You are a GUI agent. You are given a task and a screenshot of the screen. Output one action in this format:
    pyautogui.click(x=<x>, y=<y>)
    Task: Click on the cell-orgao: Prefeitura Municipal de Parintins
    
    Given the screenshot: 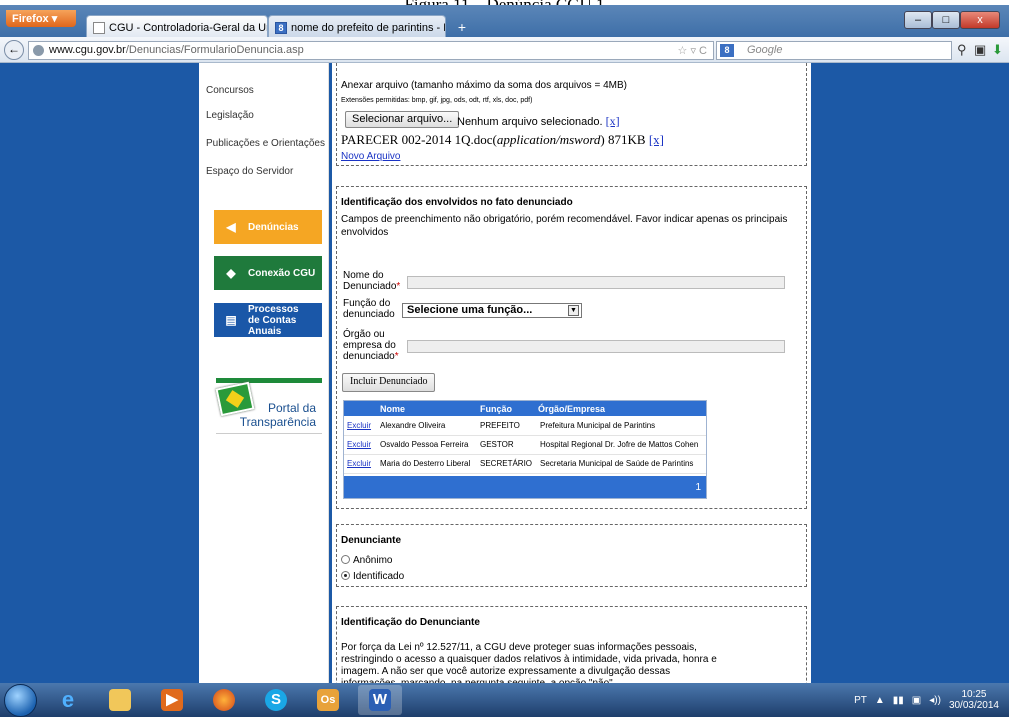 What is the action you would take?
    pyautogui.click(x=598, y=425)
    